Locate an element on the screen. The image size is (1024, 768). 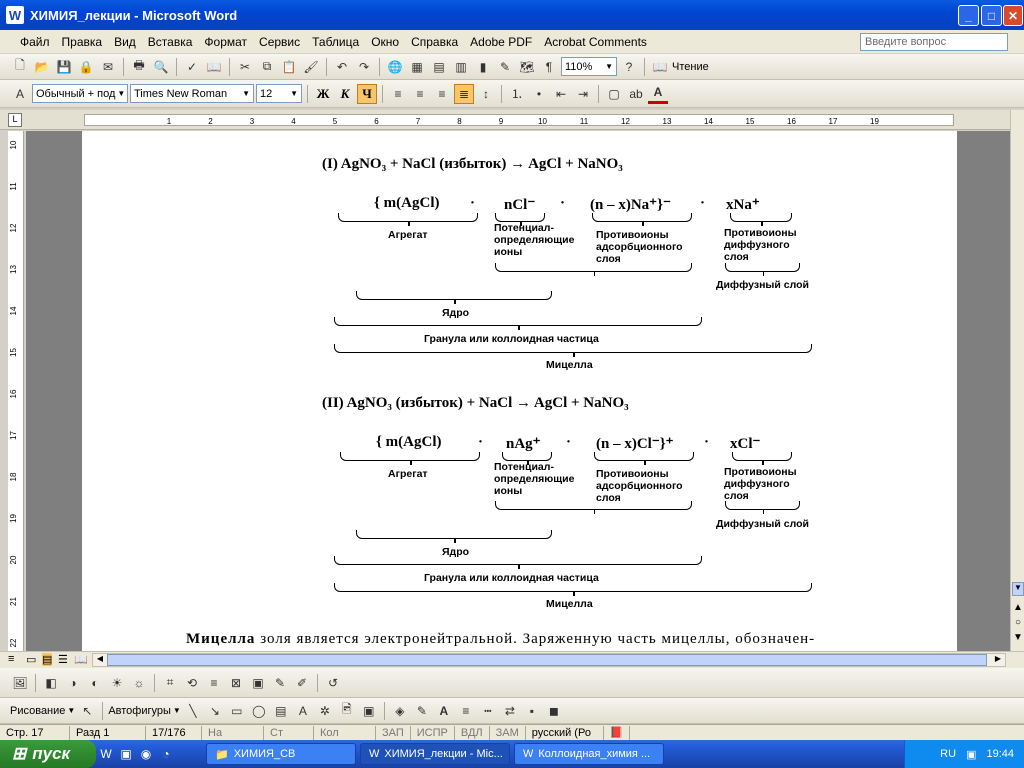
web-view-icon: ▭ is located at coordinates (31, 659).